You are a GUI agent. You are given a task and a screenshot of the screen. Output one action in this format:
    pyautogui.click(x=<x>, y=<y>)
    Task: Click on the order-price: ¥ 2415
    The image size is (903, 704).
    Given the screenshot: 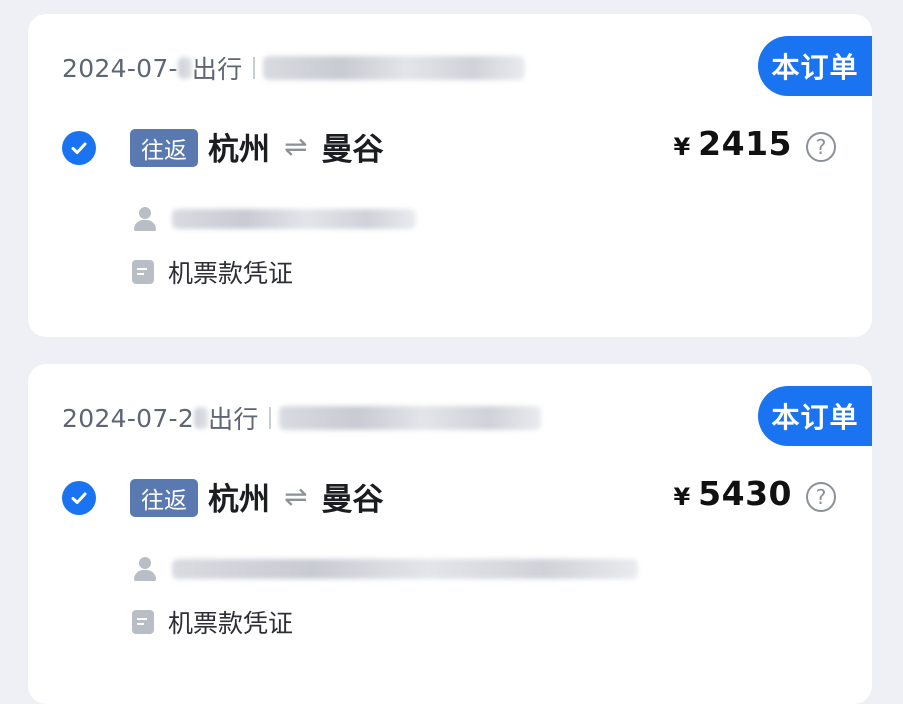 What is the action you would take?
    pyautogui.click(x=732, y=143)
    